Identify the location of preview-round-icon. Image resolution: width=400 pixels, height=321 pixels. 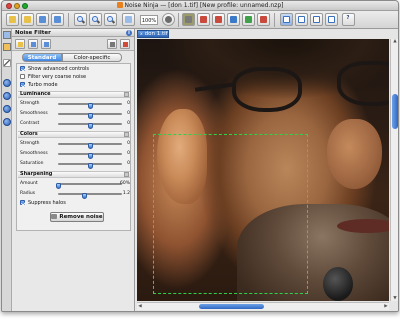
(7, 109).